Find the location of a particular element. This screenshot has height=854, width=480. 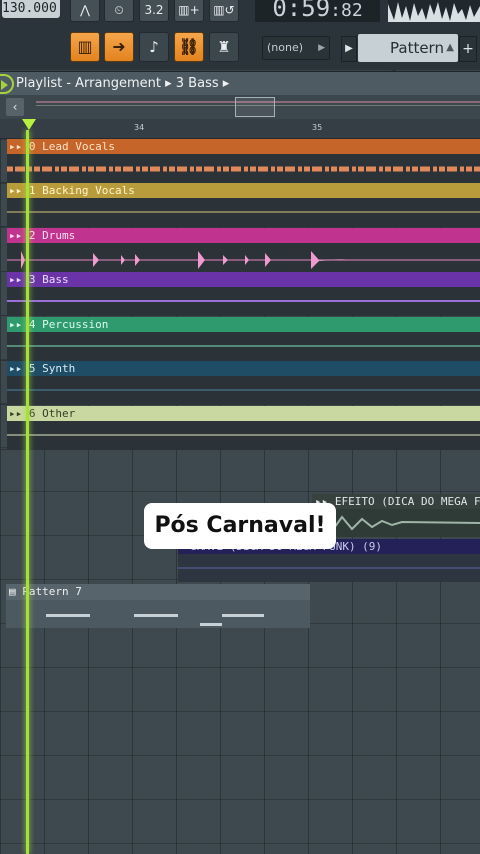

track-lane: ▸▸ 2 Drums is located at coordinates (240, 250).